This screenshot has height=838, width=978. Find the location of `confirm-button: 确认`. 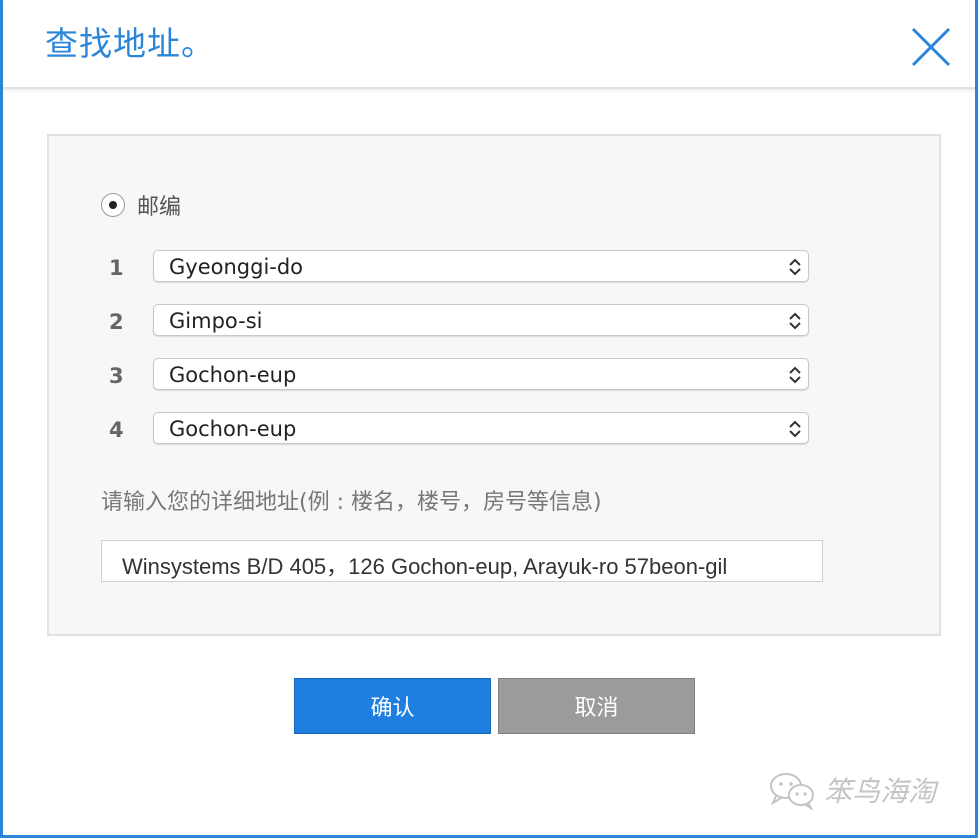

confirm-button: 确认 is located at coordinates (392, 706).